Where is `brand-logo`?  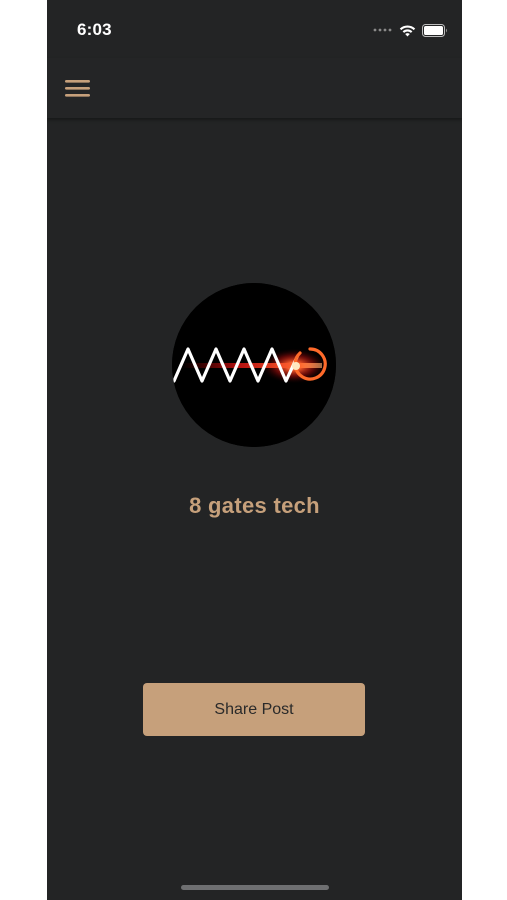
brand-logo is located at coordinates (254, 365).